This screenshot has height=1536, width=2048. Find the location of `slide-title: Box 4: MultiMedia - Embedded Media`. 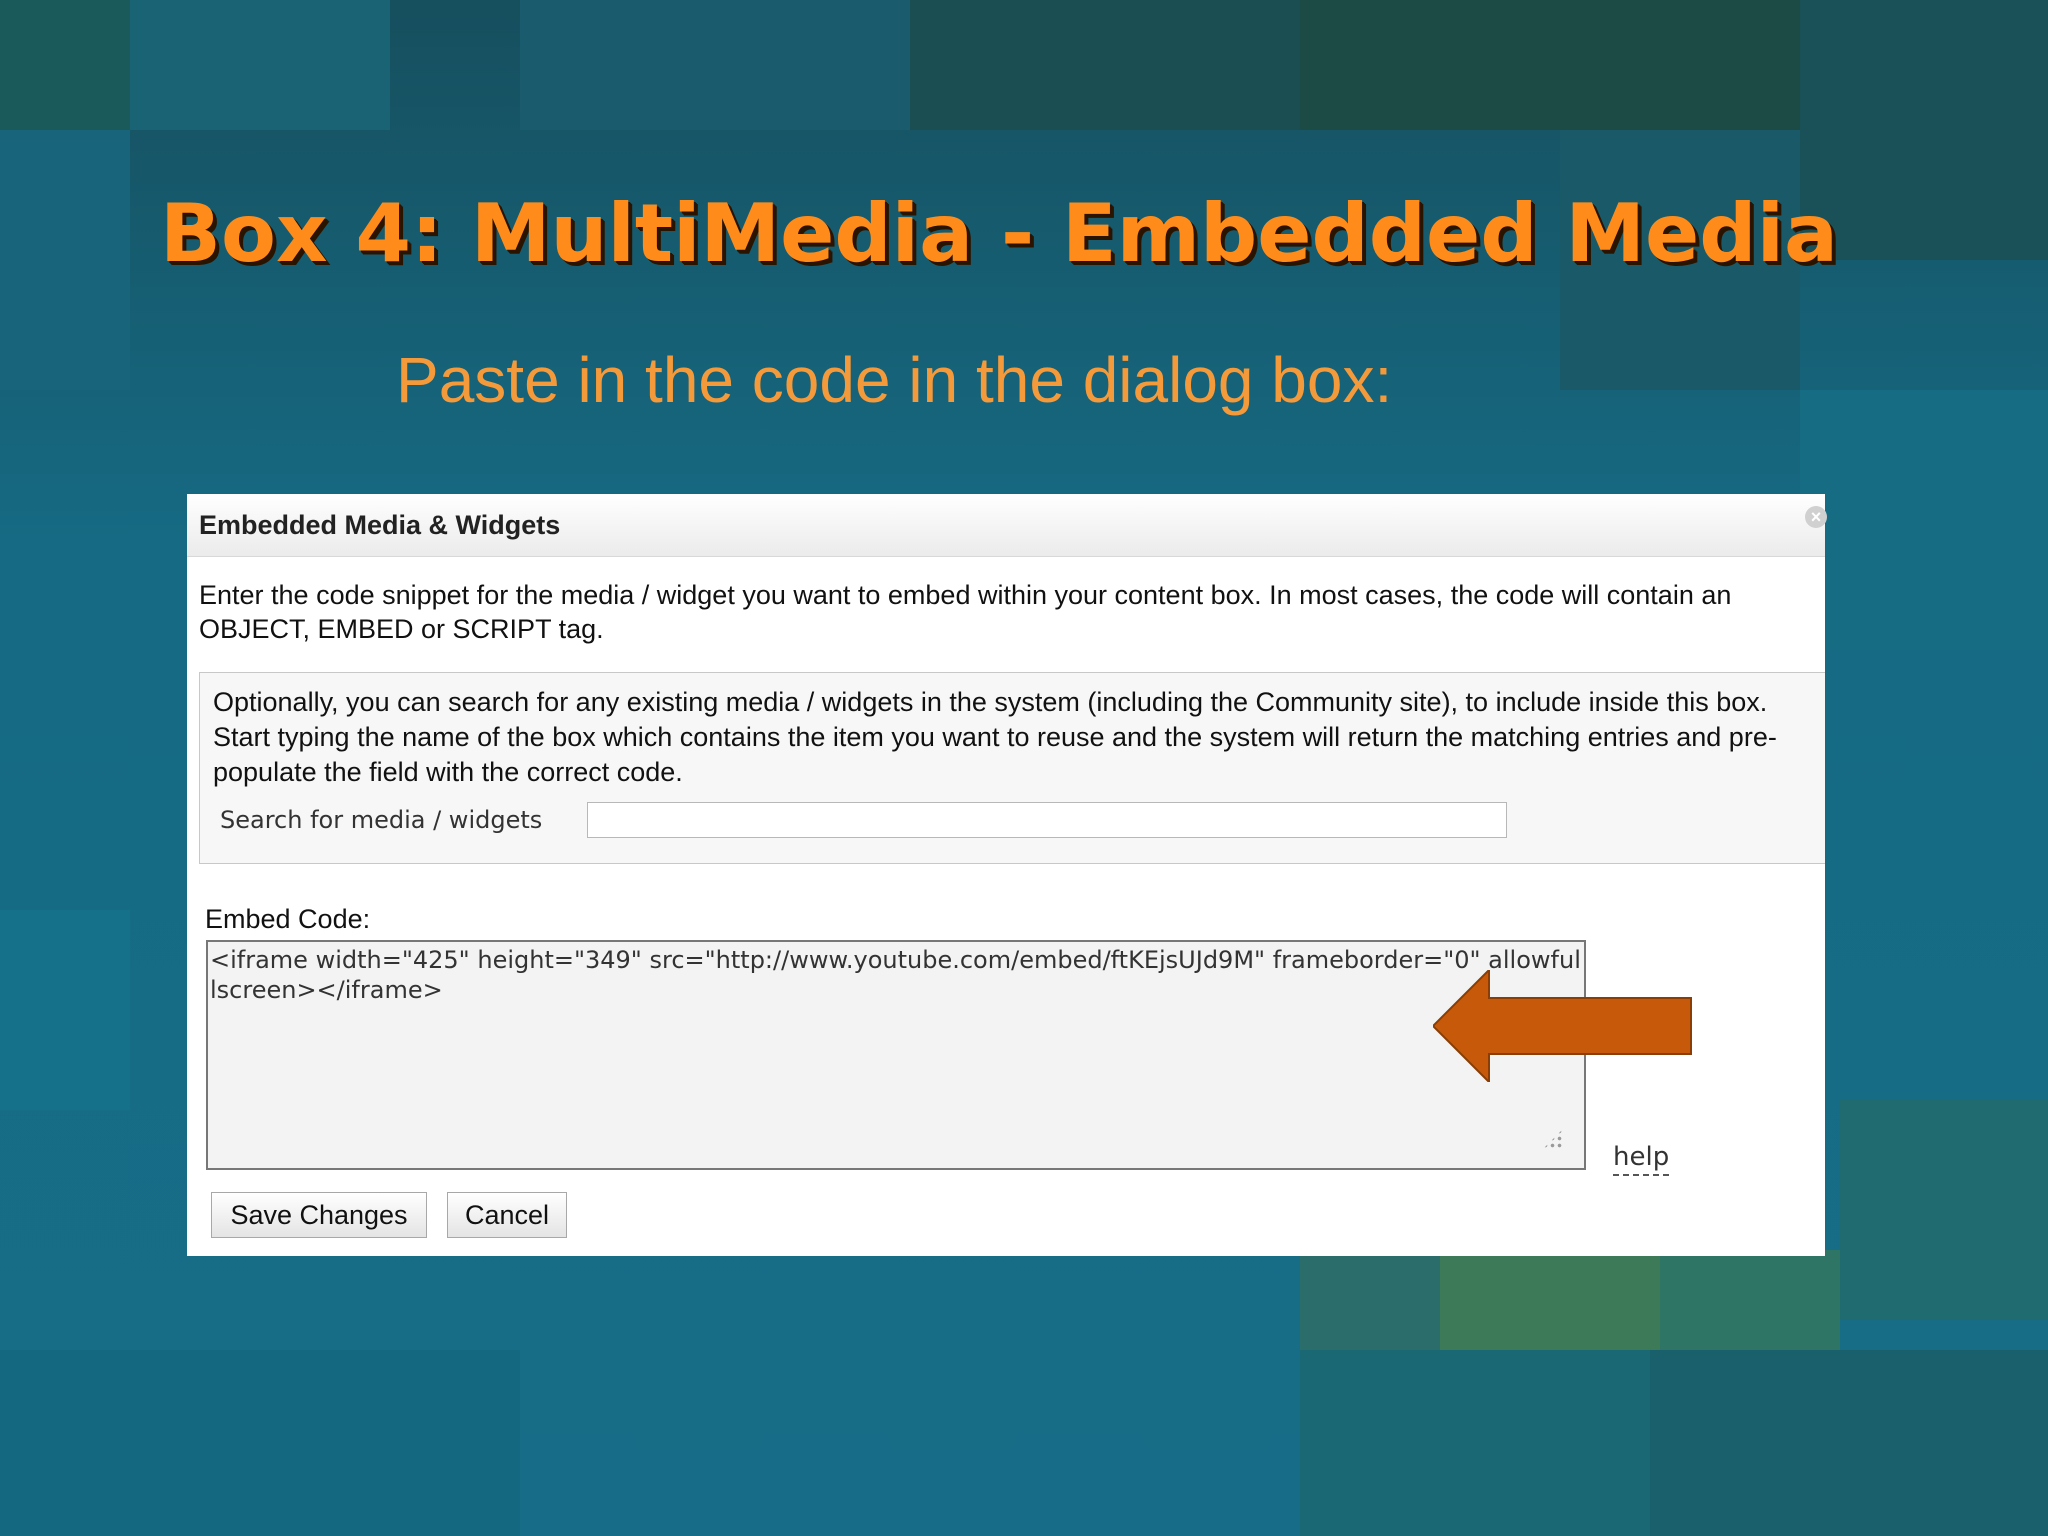

slide-title: Box 4: MultiMedia - Embedded Media is located at coordinates (999, 233).